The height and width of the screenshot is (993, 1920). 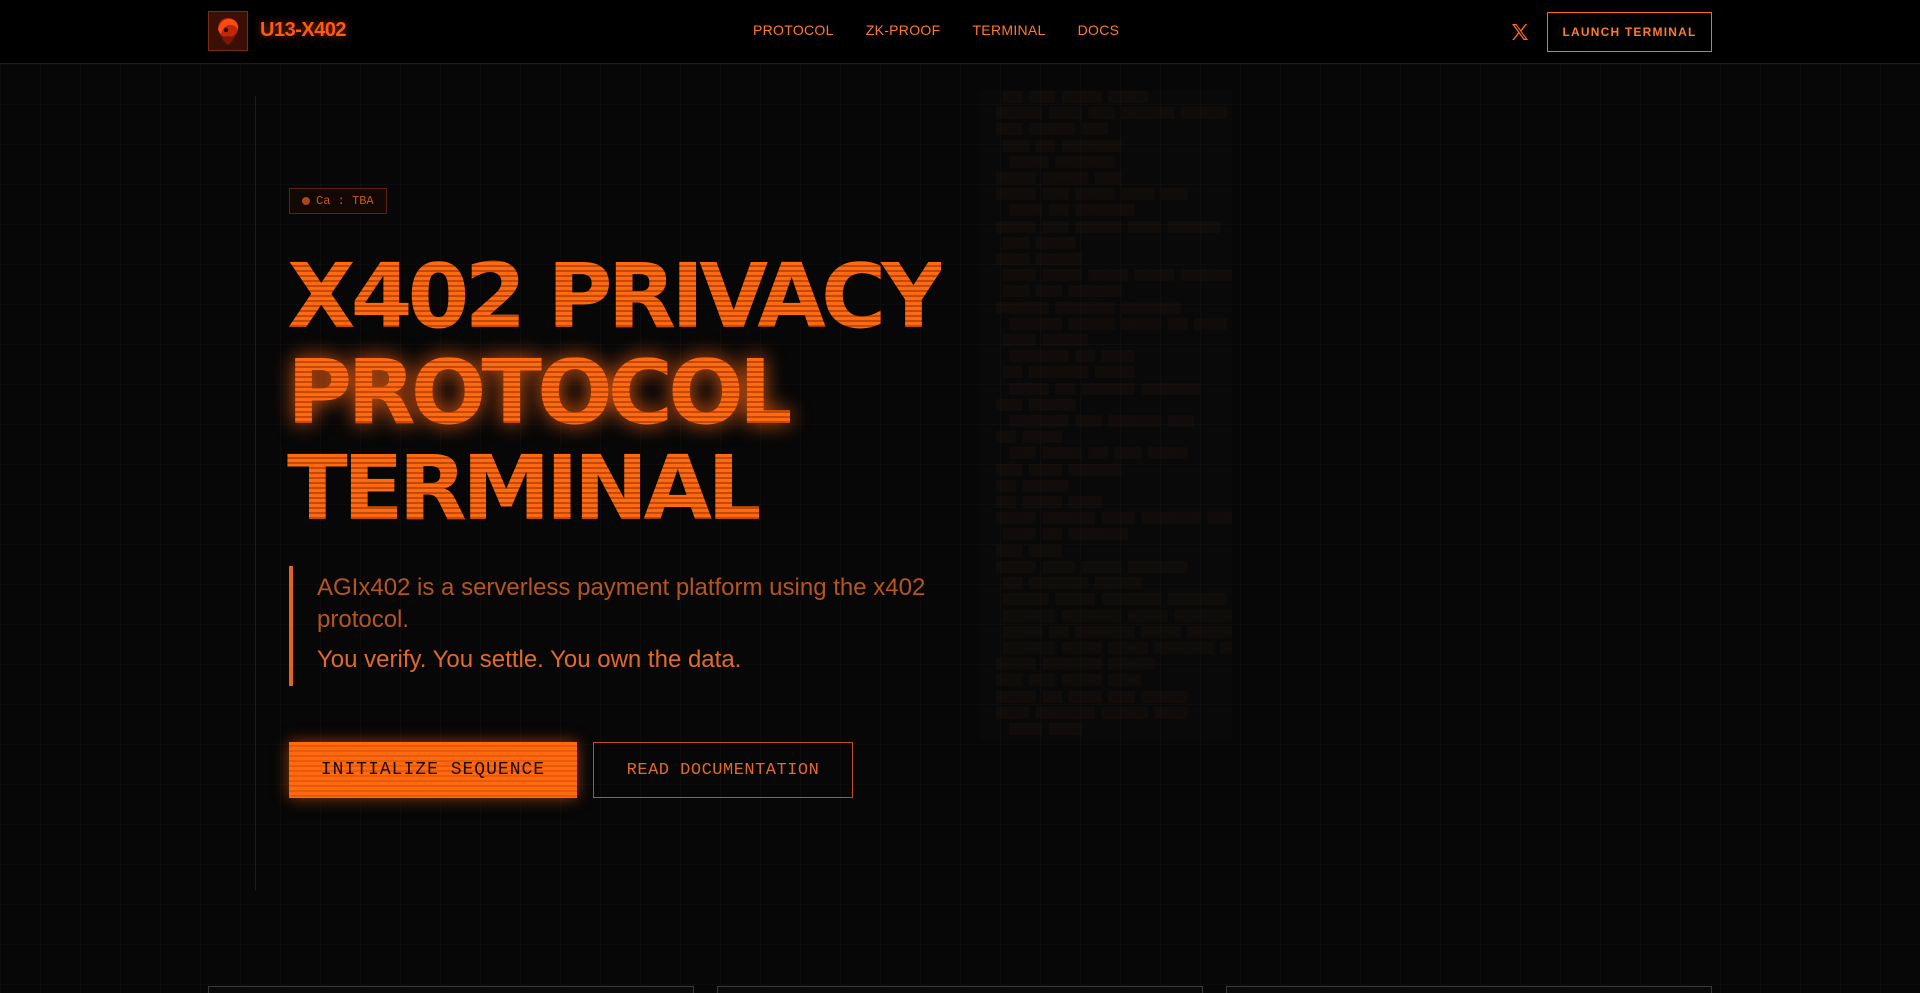 I want to click on code-texture-line: ▒▒▒▒ ▒▒▒▒▒▒, so click(x=1039, y=243).